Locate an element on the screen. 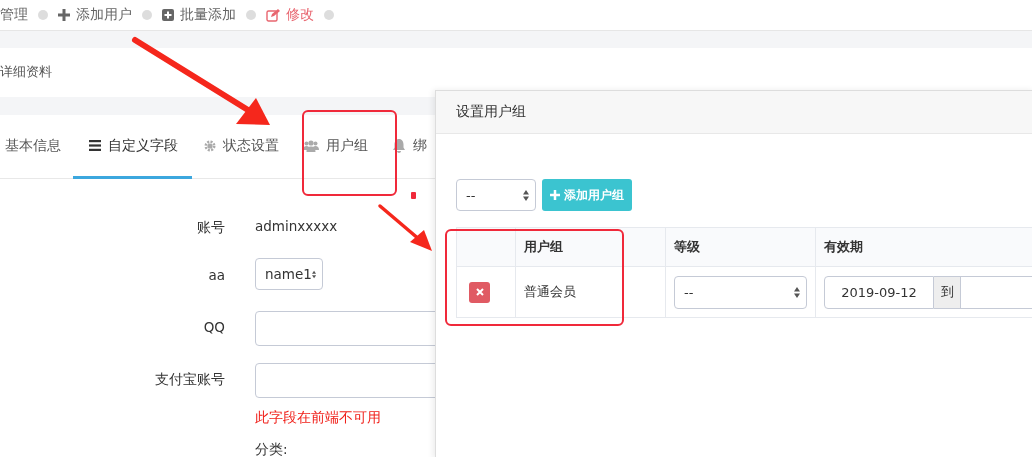  delete-button is located at coordinates (479, 292).